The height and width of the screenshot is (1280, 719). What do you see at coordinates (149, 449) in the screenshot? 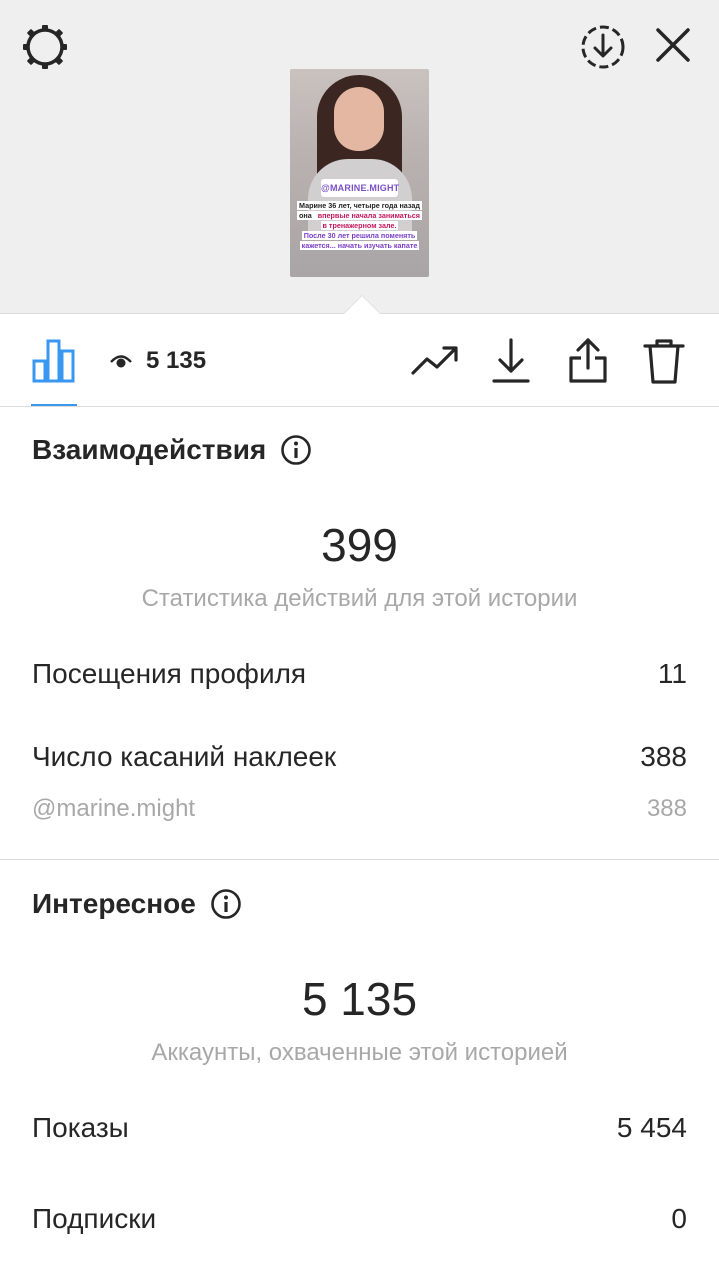
I see `interactions-title: Взаимодействия` at bounding box center [149, 449].